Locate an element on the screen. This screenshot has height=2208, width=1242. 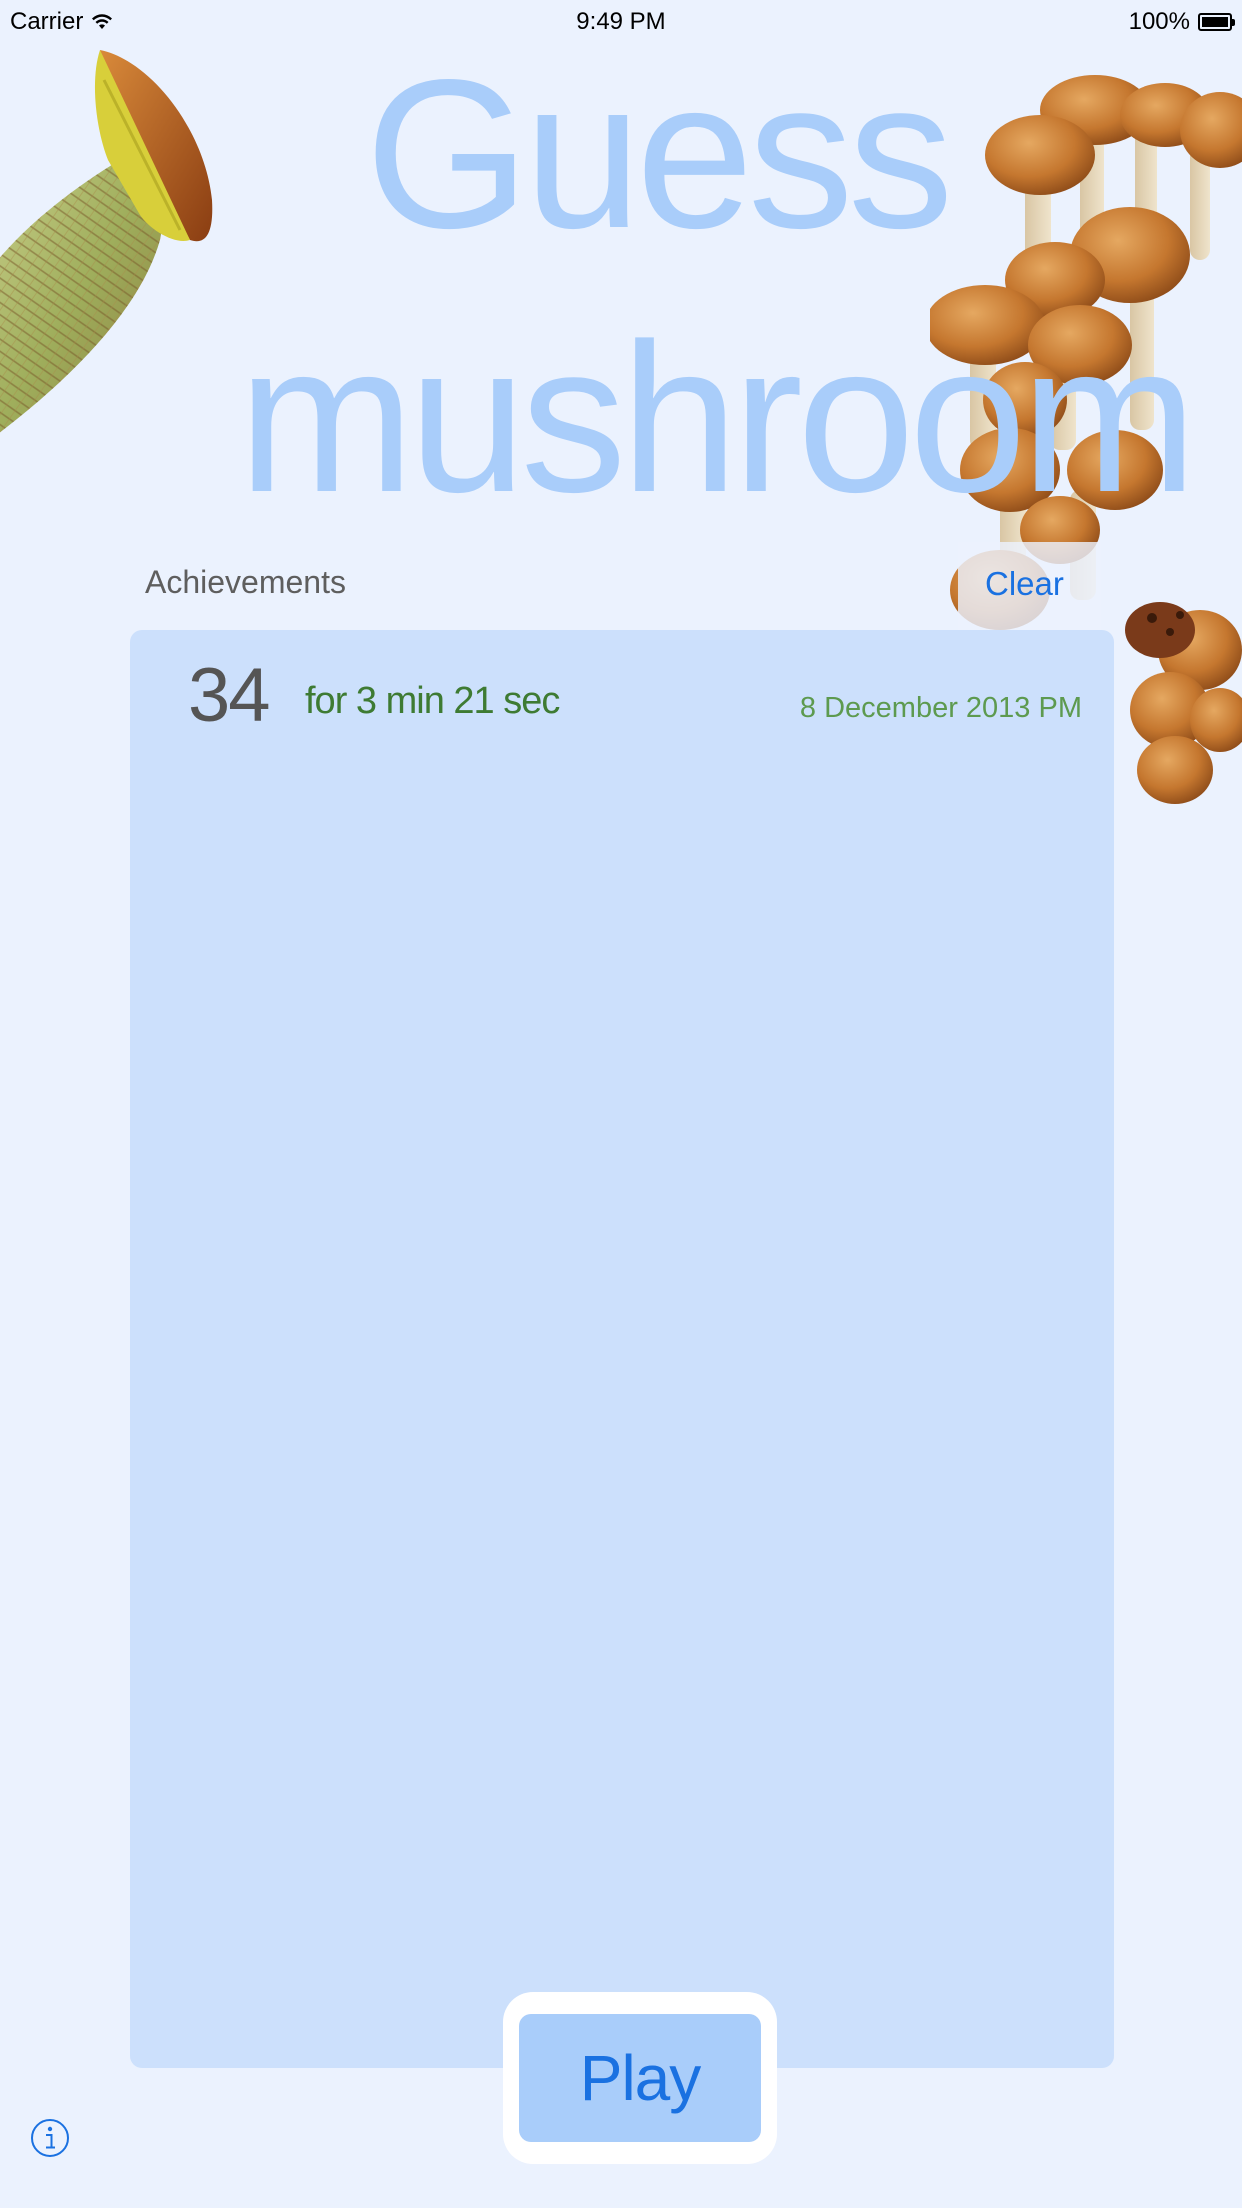
play-button-frame: Play is located at coordinates (640, 2078).